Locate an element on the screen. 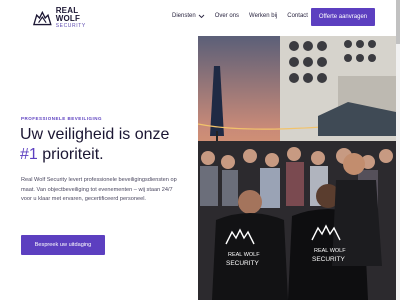  nav-item-label: Over ons is located at coordinates (227, 16).